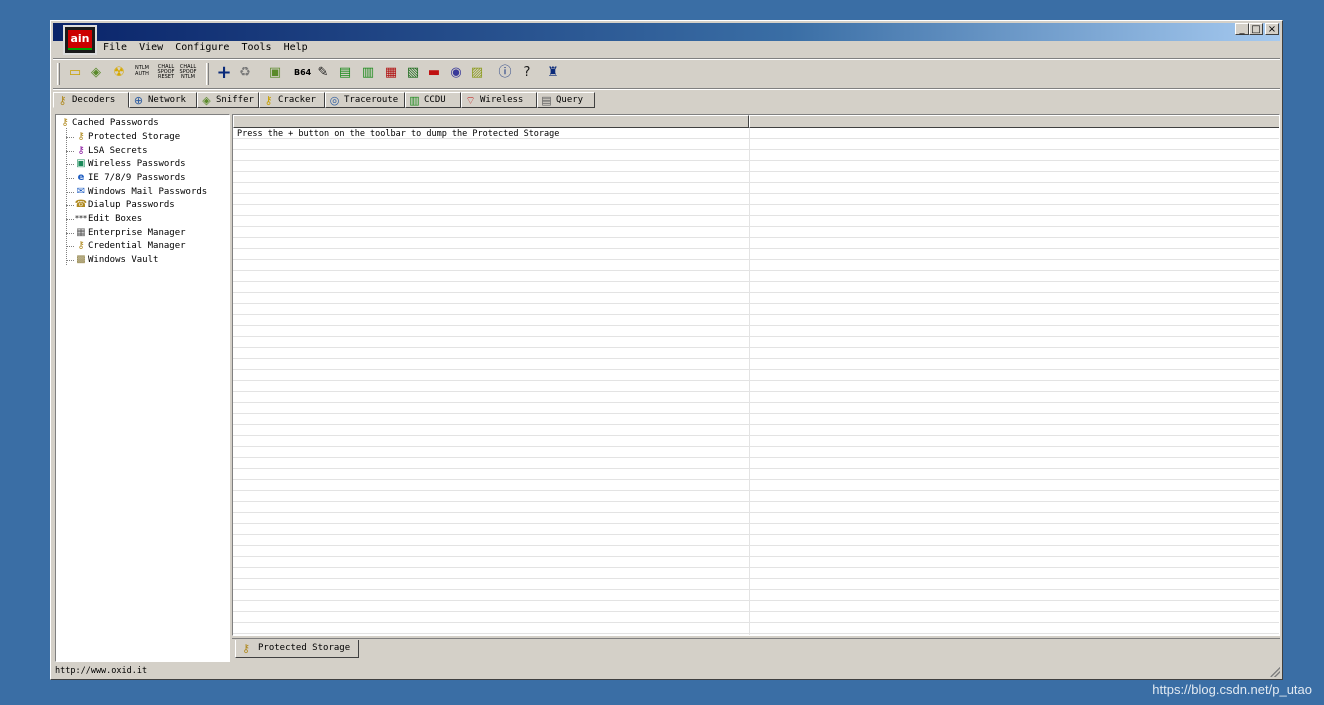  Describe the element at coordinates (275, 73) in the screenshot. I see `calc-icon: ▣` at that location.